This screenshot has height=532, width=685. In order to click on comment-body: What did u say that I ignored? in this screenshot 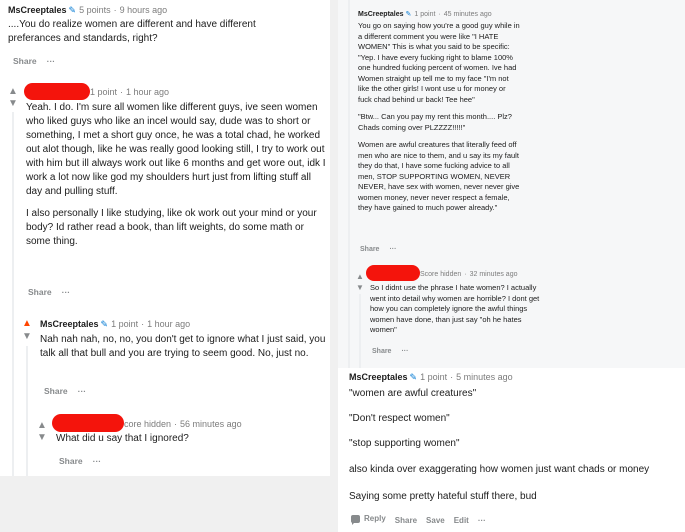, I will do `click(186, 443)`.